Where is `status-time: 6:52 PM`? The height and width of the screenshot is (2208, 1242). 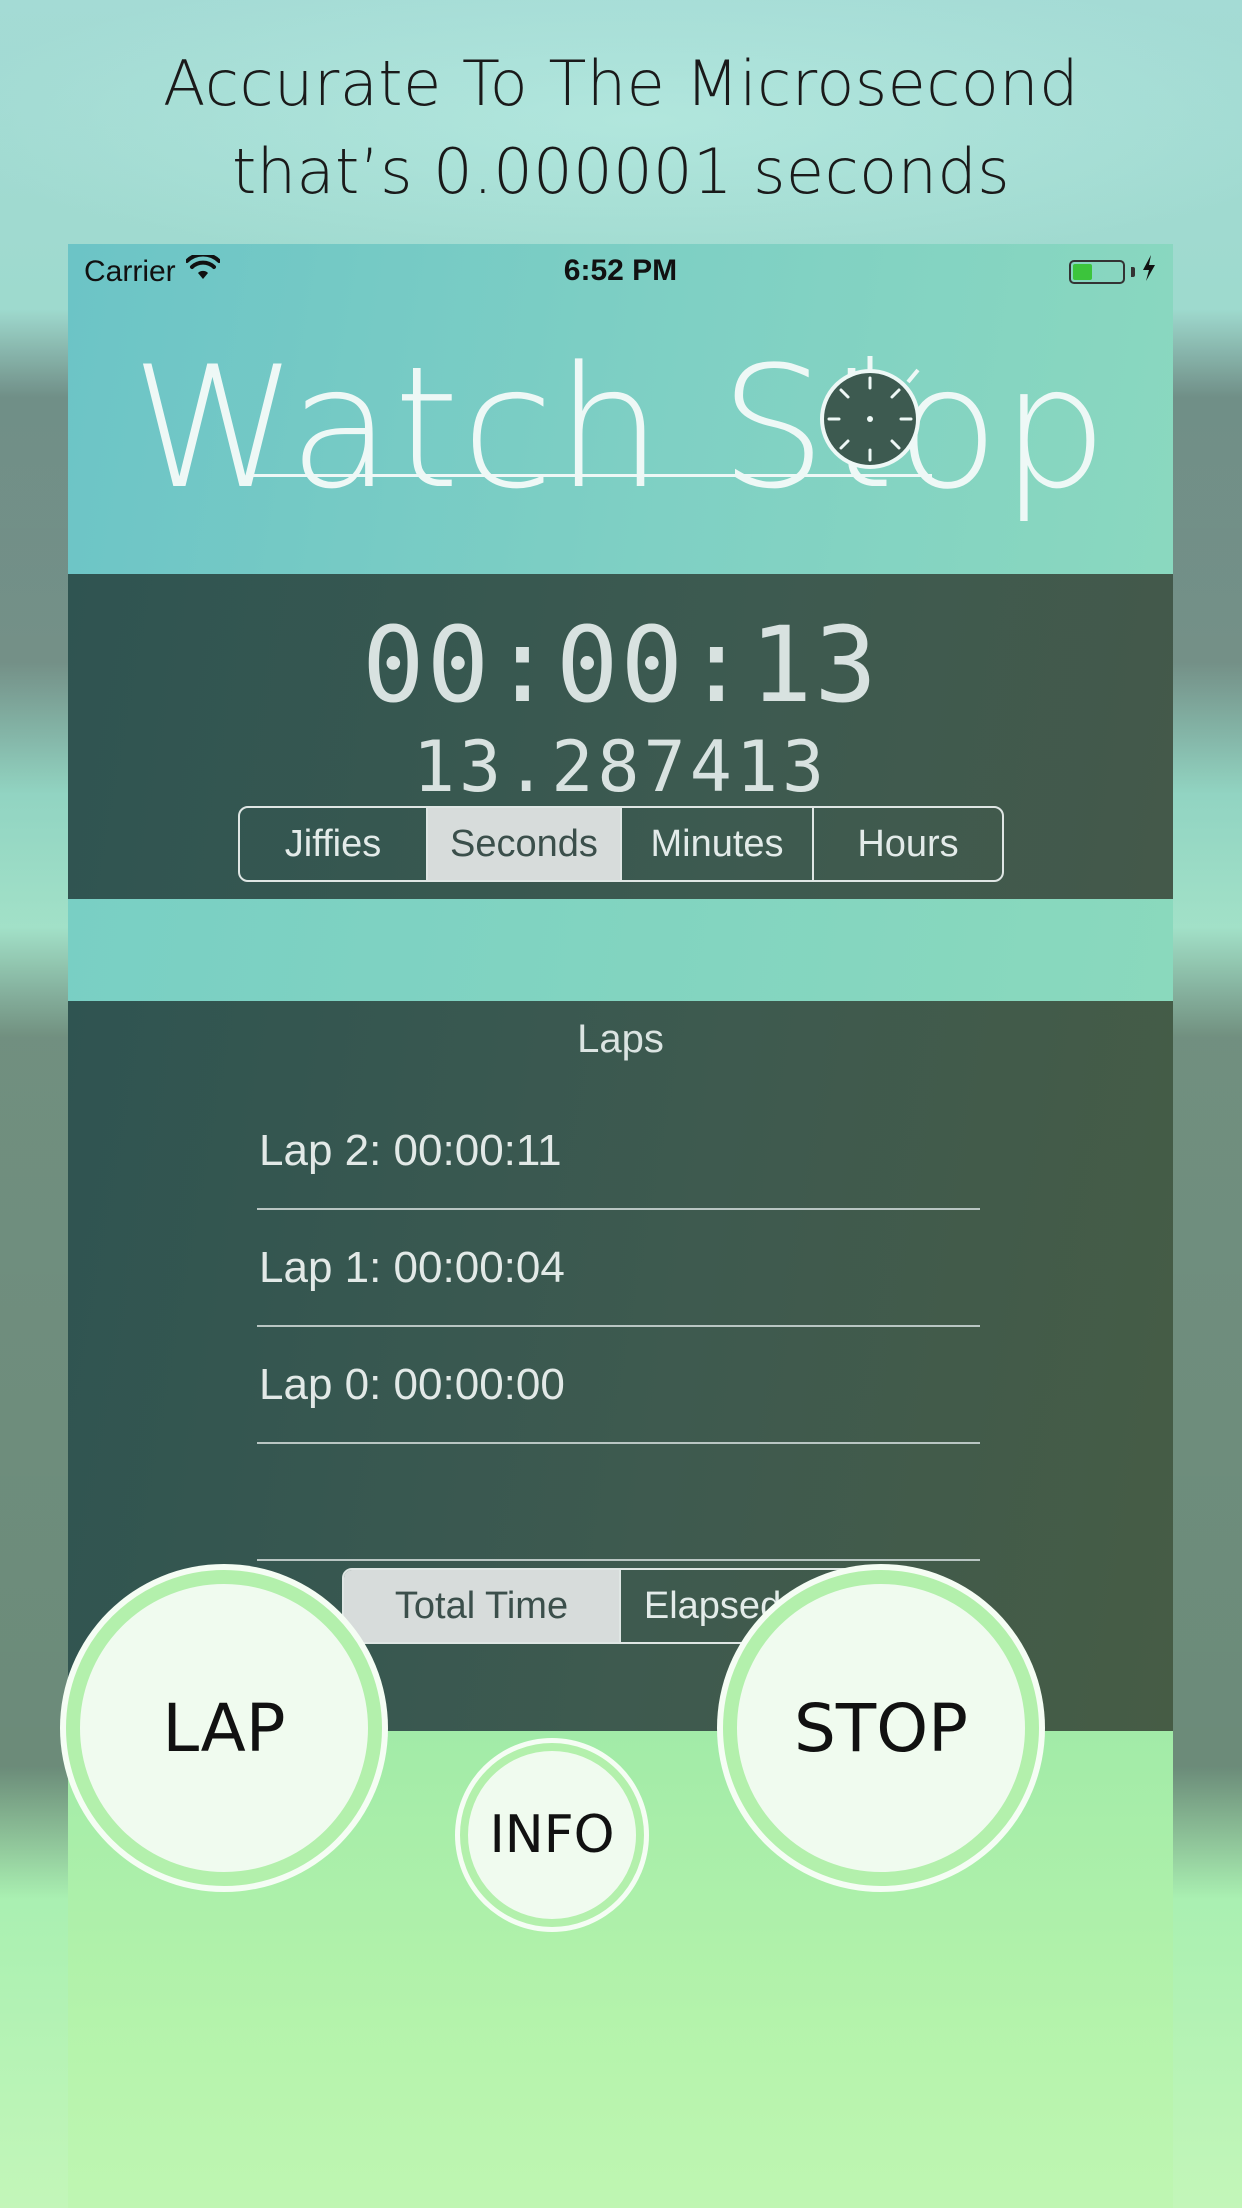
status-time: 6:52 PM is located at coordinates (620, 270).